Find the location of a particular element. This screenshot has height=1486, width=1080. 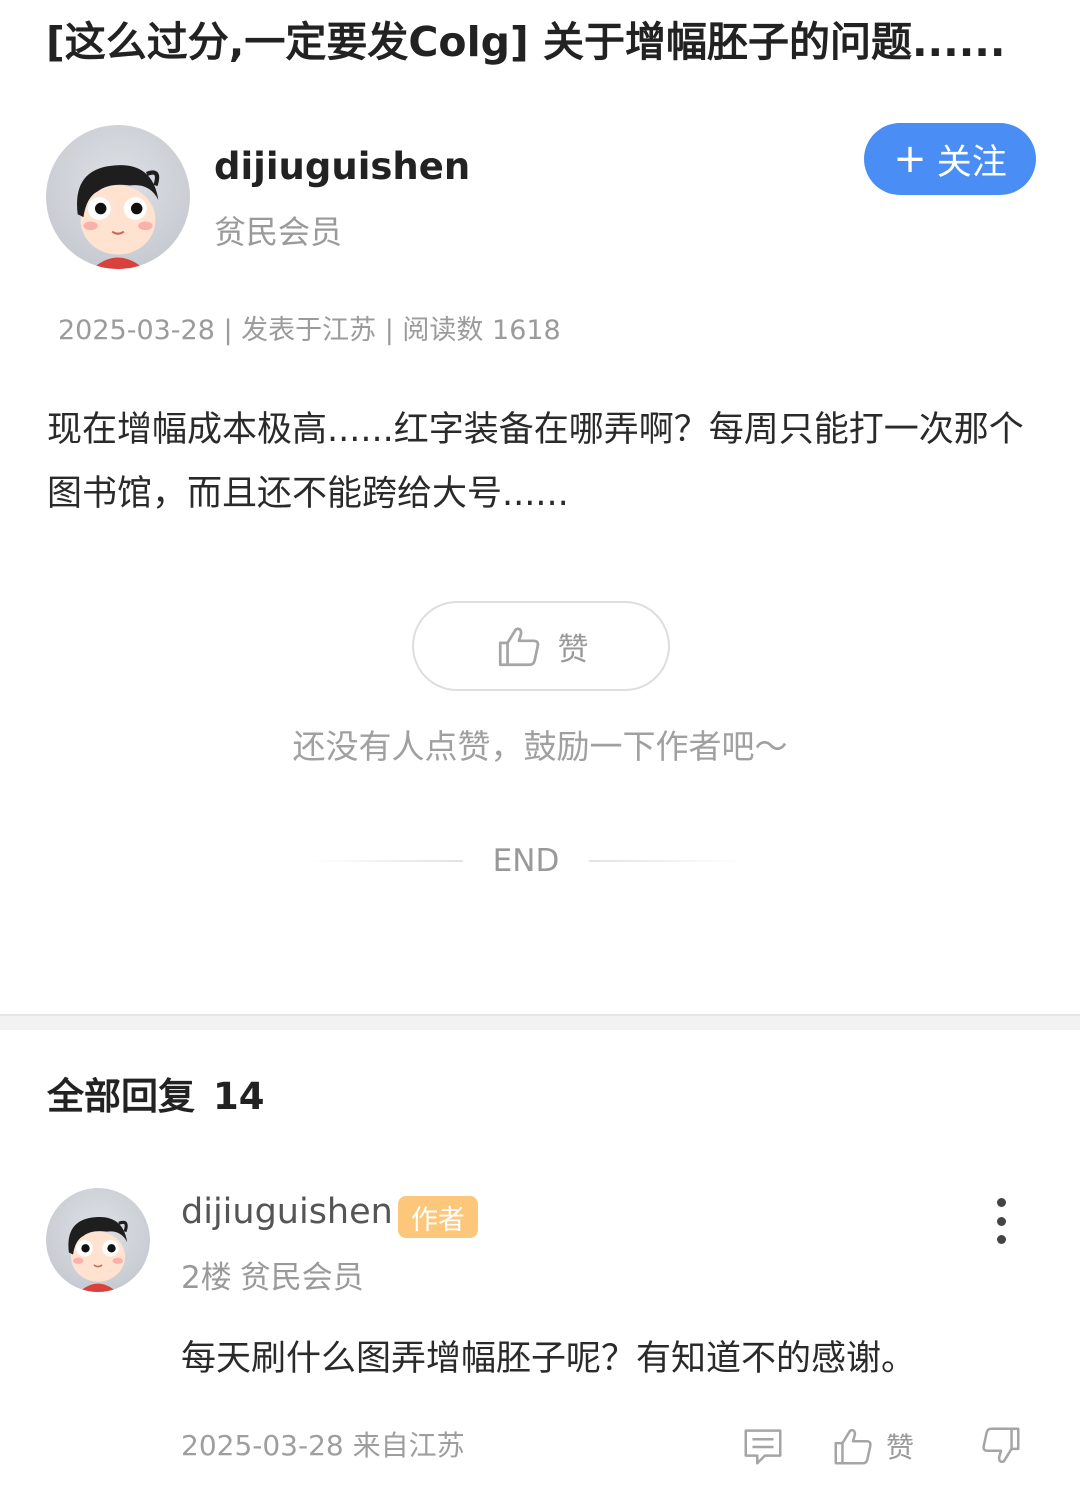

reply-floor-info: 2楼 贫民会员 is located at coordinates (272, 1274).